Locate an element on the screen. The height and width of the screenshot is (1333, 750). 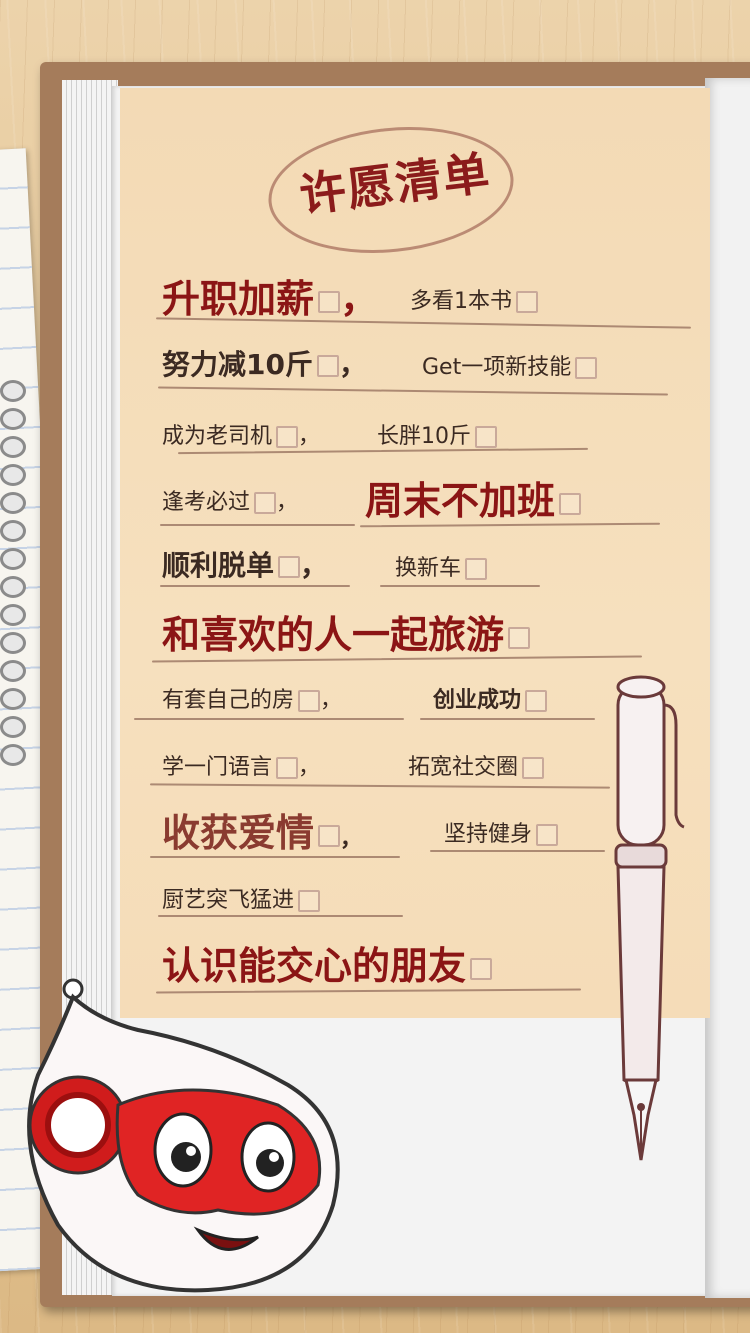
book-right-page is located at coordinates (727, 688).